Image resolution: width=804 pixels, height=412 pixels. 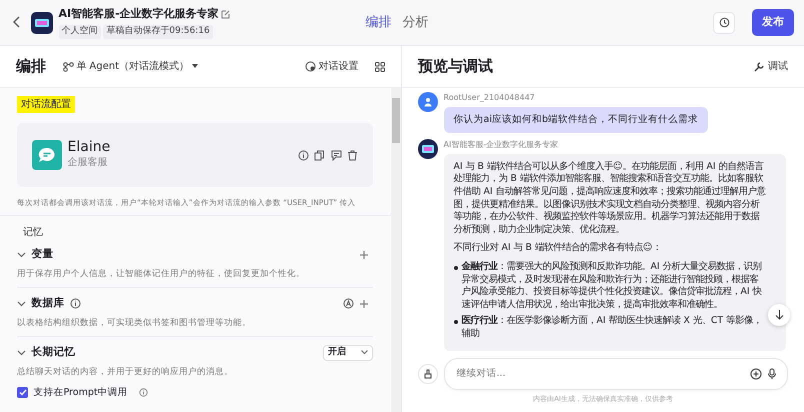 I want to click on auto-icon, so click(x=348, y=304).